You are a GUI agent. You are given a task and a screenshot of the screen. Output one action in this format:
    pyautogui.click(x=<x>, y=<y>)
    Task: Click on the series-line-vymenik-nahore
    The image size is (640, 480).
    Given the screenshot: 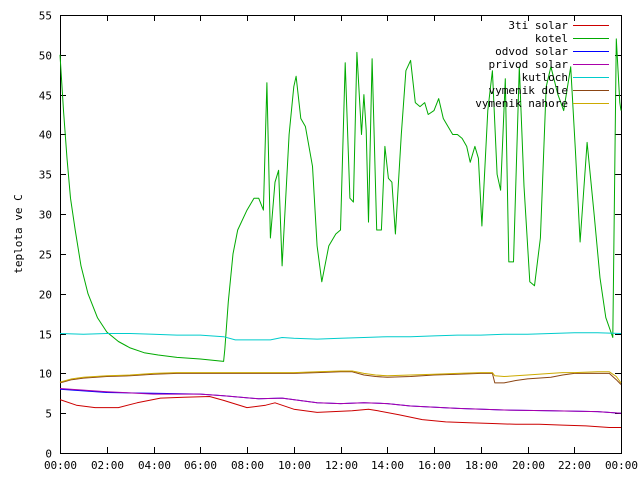 What is the action you would take?
    pyautogui.click(x=340, y=377)
    